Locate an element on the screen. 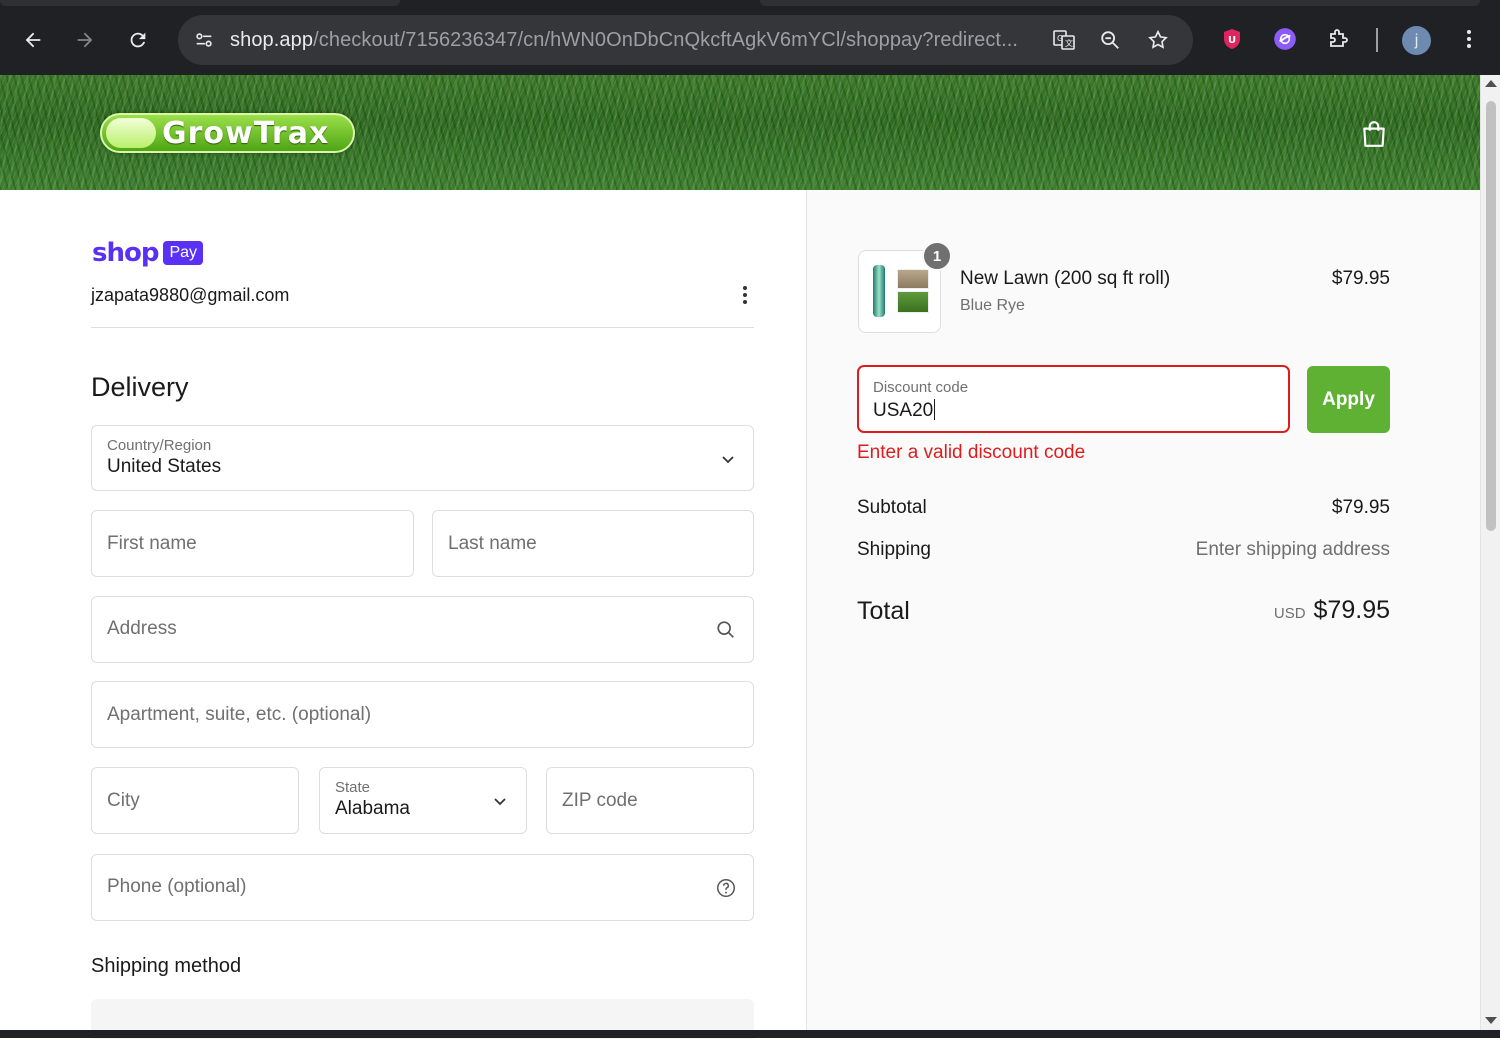 The image size is (1500, 1039). zip-code-input: ZIP code is located at coordinates (650, 800).